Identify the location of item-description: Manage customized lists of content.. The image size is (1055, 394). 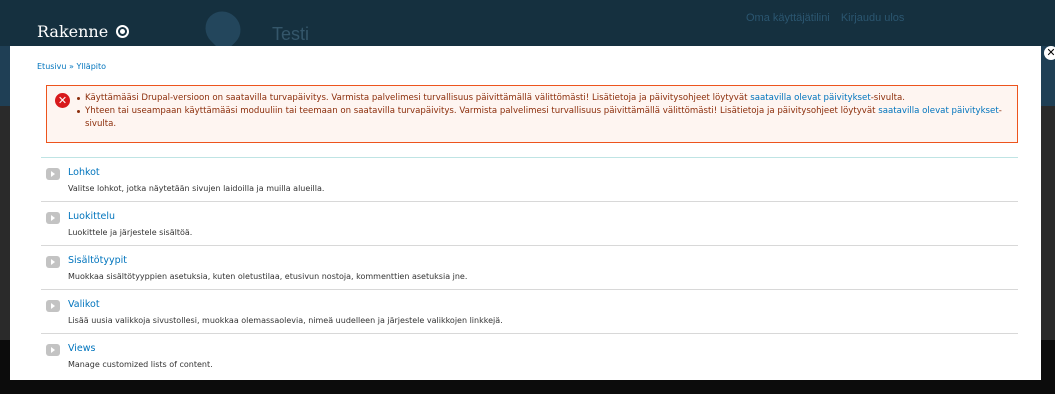
(140, 364).